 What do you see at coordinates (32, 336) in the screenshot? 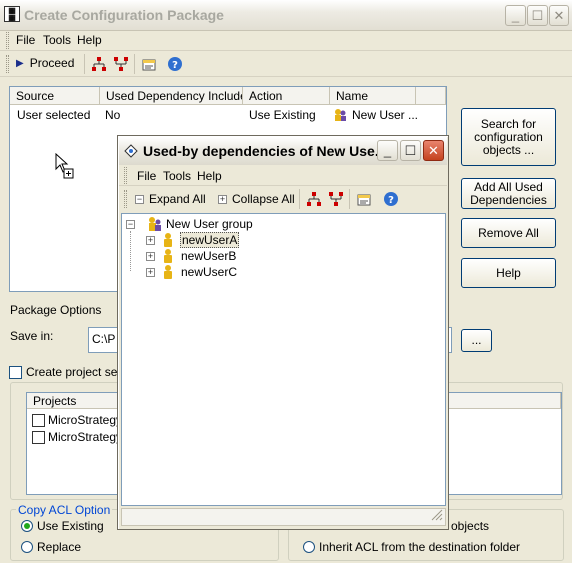
I see `save-in-label: Save in:` at bounding box center [32, 336].